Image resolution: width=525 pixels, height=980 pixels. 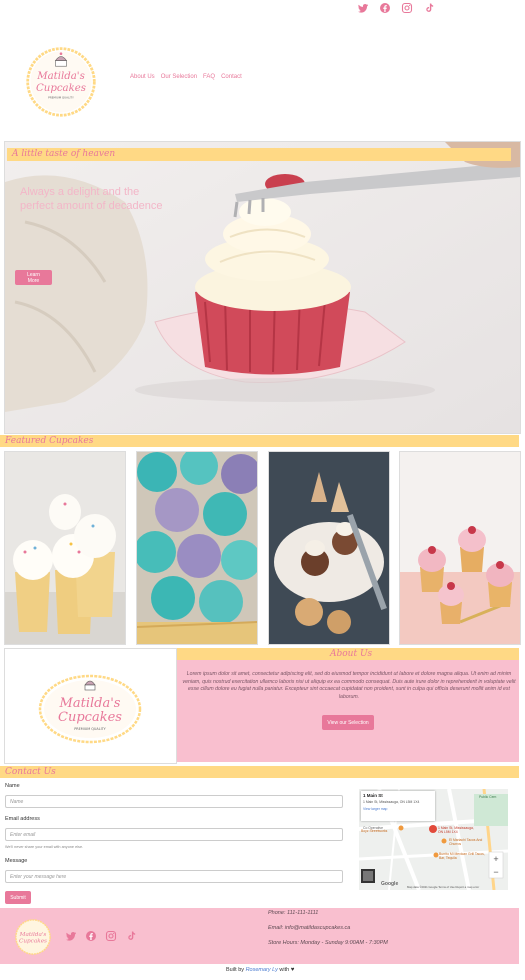 What do you see at coordinates (456, 830) in the screenshot?
I see `map-pin-label: 1 Main St, Mississauga, ON L5M 1X4` at bounding box center [456, 830].